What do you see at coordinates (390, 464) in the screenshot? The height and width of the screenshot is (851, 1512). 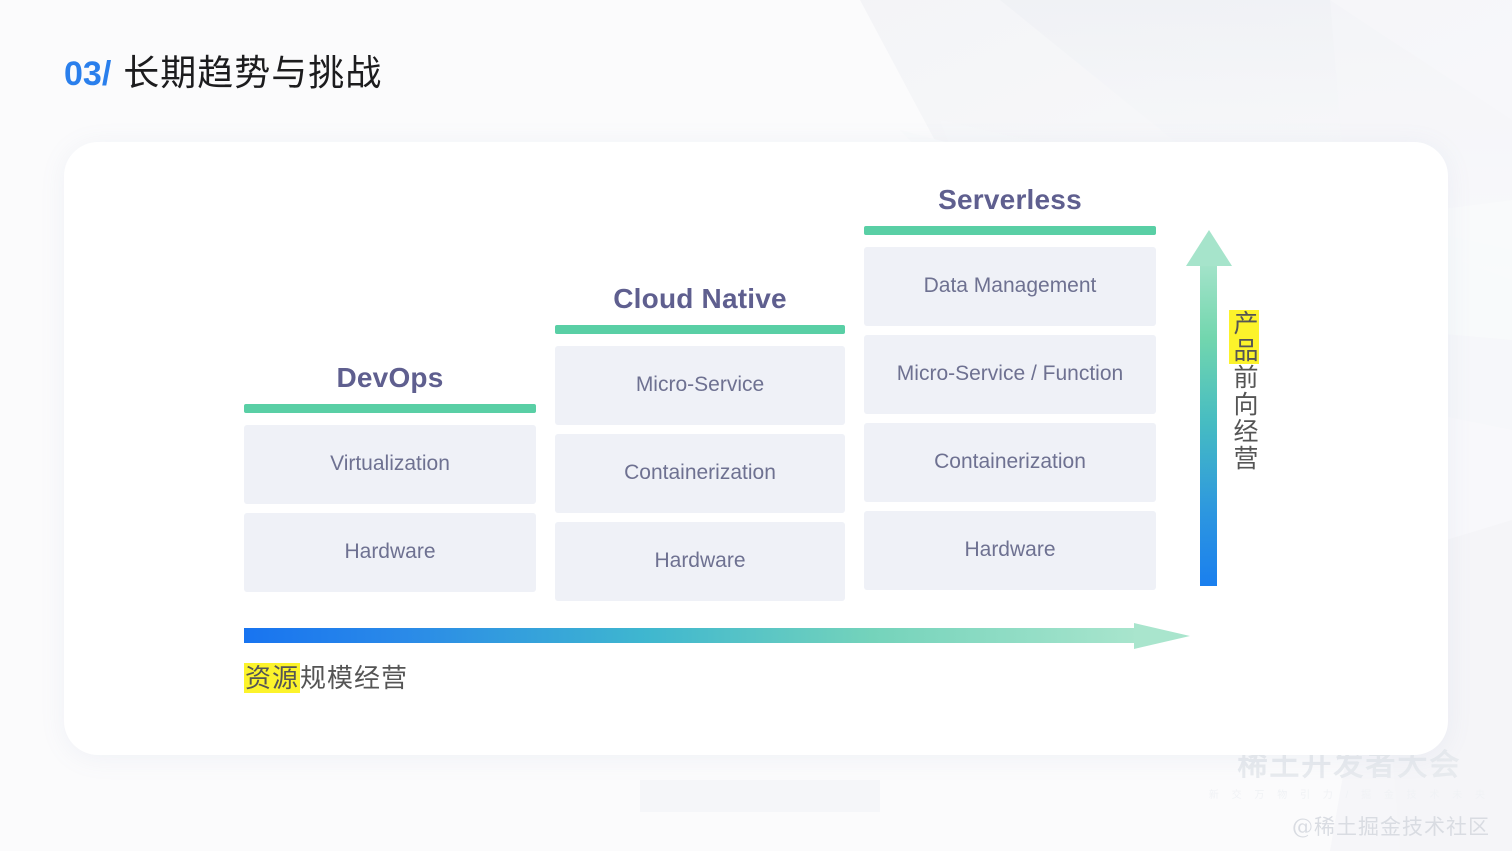 I see `stack-box: Virtualization` at bounding box center [390, 464].